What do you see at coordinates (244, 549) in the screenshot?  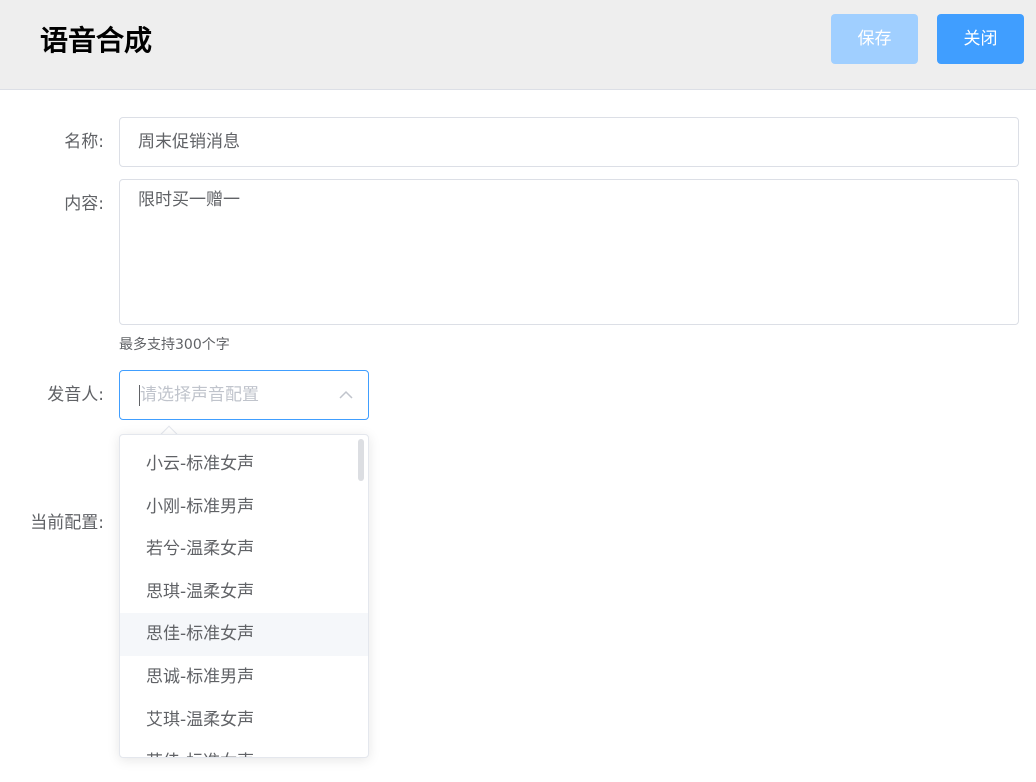 I see `speaker-option: 若兮-温柔女声` at bounding box center [244, 549].